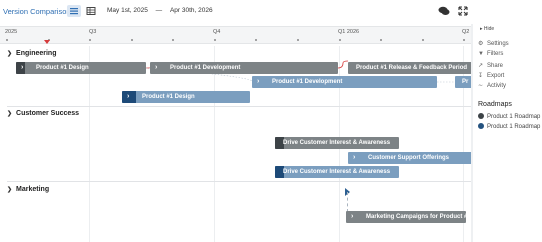  What do you see at coordinates (481, 44) in the screenshot?
I see `gear-icon: ⚙` at bounding box center [481, 44].